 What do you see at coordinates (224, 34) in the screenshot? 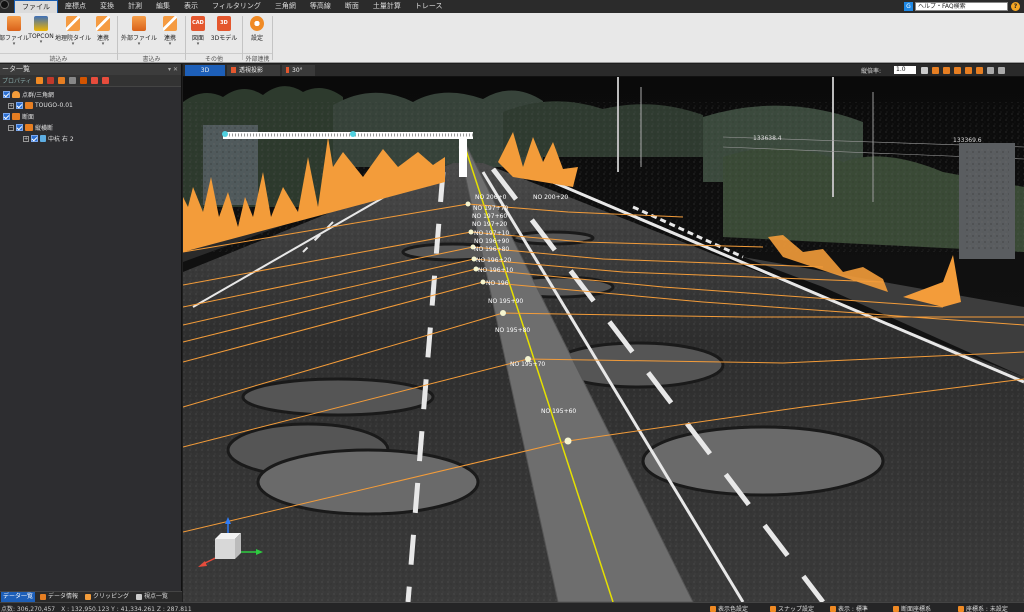
I see `3d-model-button: 3D 3Dモデル` at bounding box center [224, 34].